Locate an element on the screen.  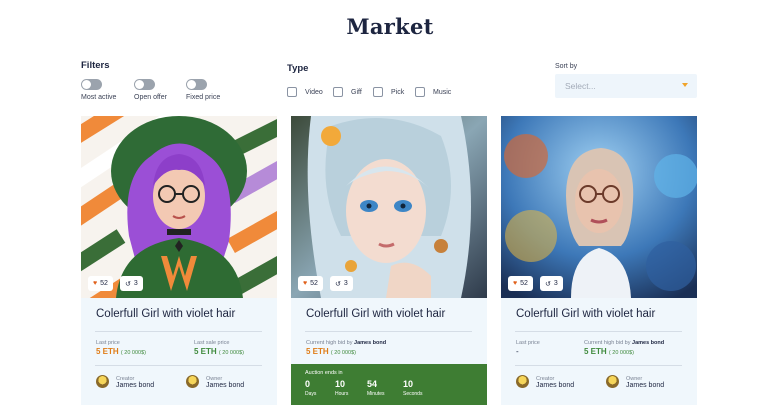
last-sale-price-value: 5 ETH ( 20 000$) is located at coordinates (219, 351).